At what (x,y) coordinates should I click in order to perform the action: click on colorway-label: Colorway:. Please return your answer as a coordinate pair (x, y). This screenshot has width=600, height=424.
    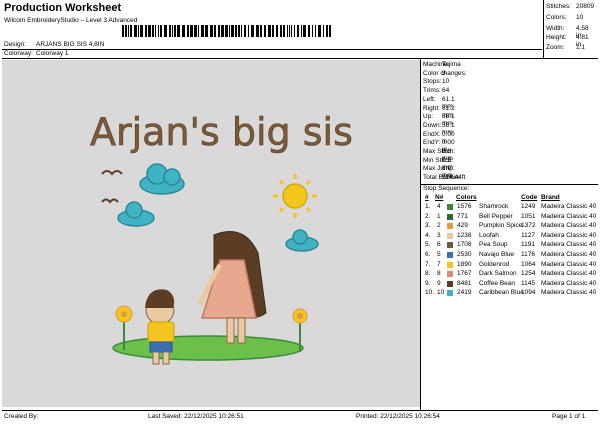
    Looking at the image, I should click on (18, 53).